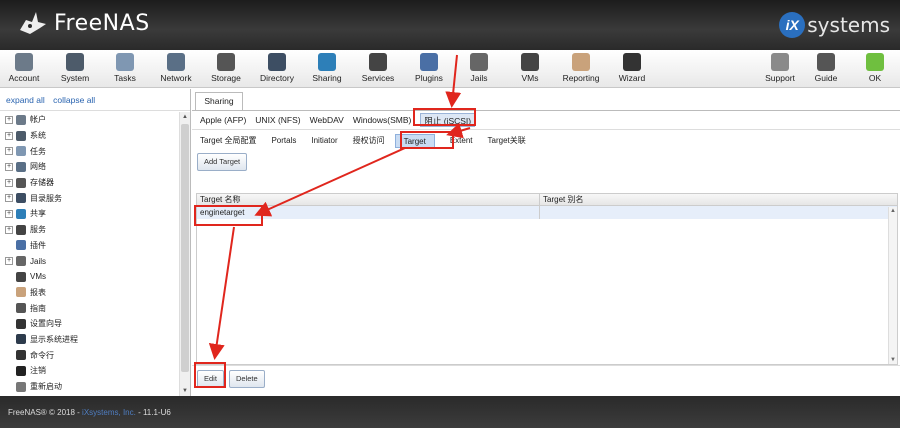 The image size is (900, 428). I want to click on arrow-to-target-row, so click(330, 182).